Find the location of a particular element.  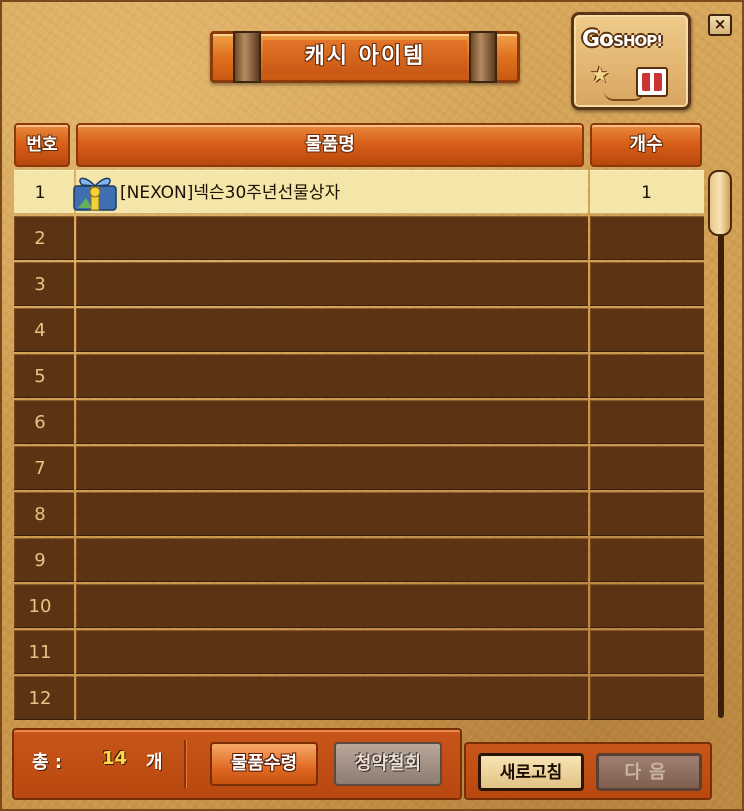

row-number-cell: 10 is located at coordinates (44, 606).